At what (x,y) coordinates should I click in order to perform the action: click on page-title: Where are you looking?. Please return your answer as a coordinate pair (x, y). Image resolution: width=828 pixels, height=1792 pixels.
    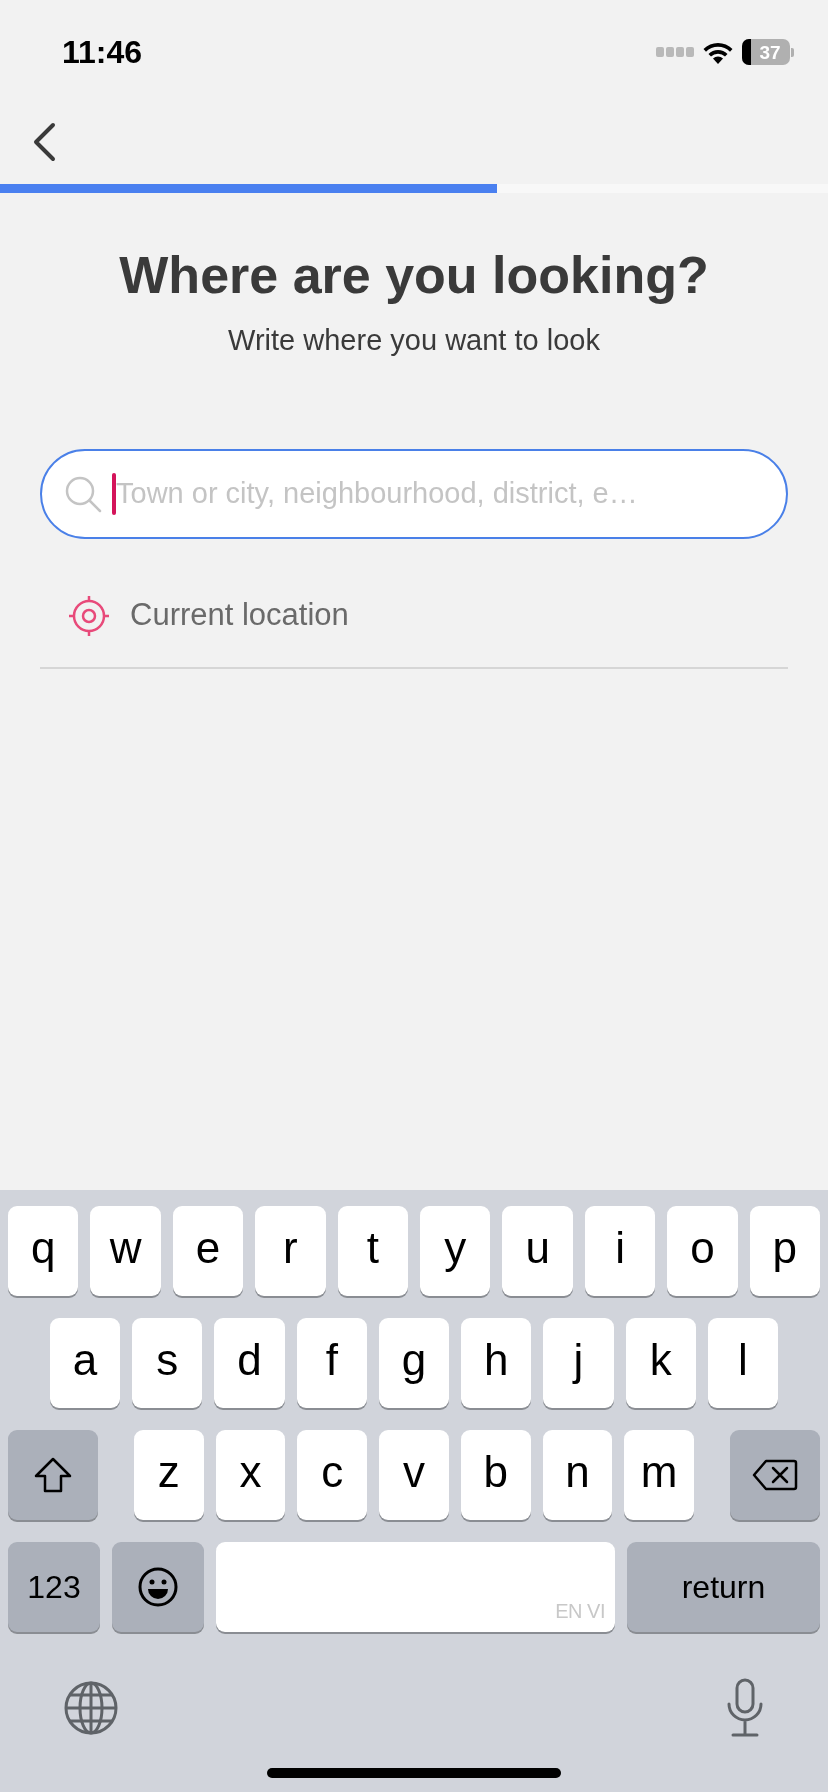
    Looking at the image, I should click on (414, 275).